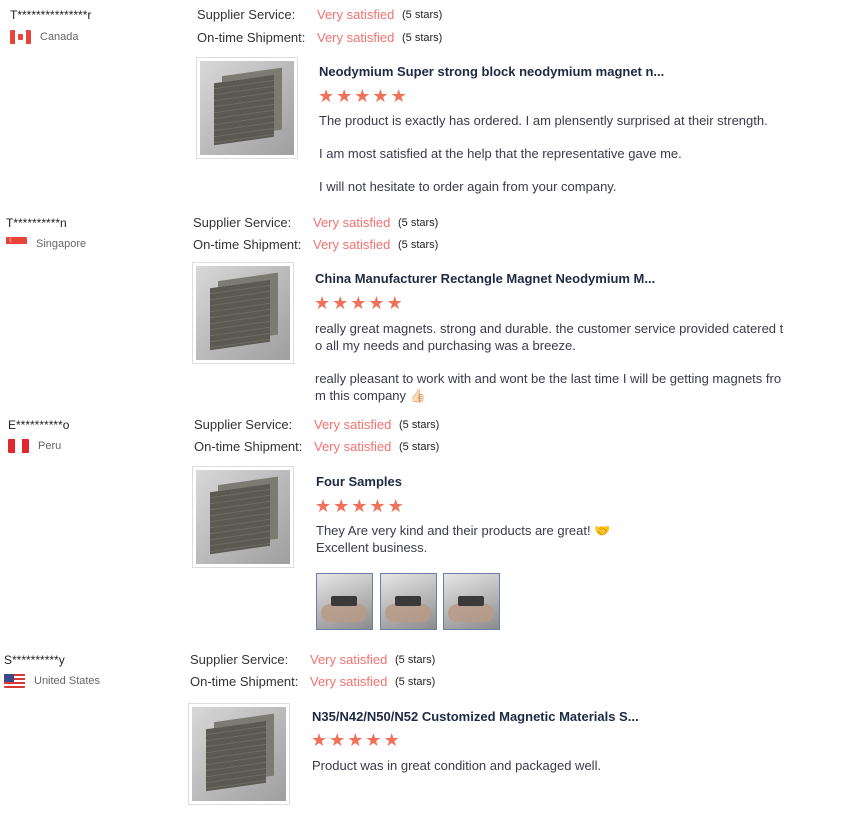 Image resolution: width=857 pixels, height=816 pixels. What do you see at coordinates (16, 244) in the screenshot?
I see `singapore-flag-icon: ☾` at bounding box center [16, 244].